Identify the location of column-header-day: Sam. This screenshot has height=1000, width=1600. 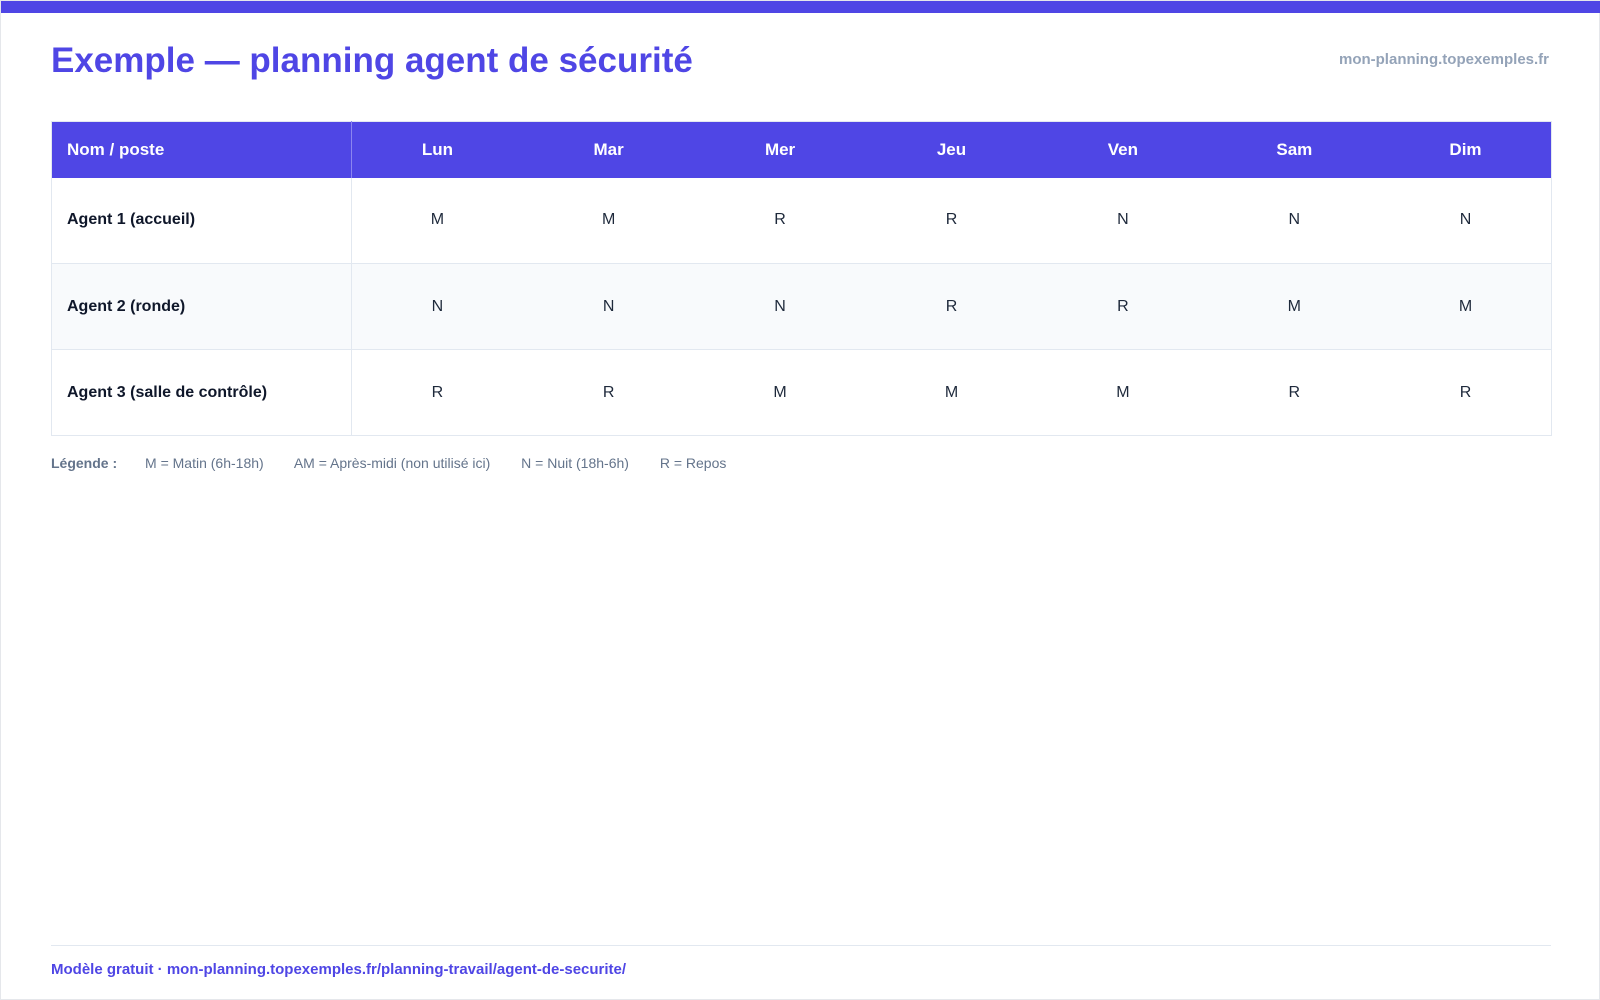
(1294, 149).